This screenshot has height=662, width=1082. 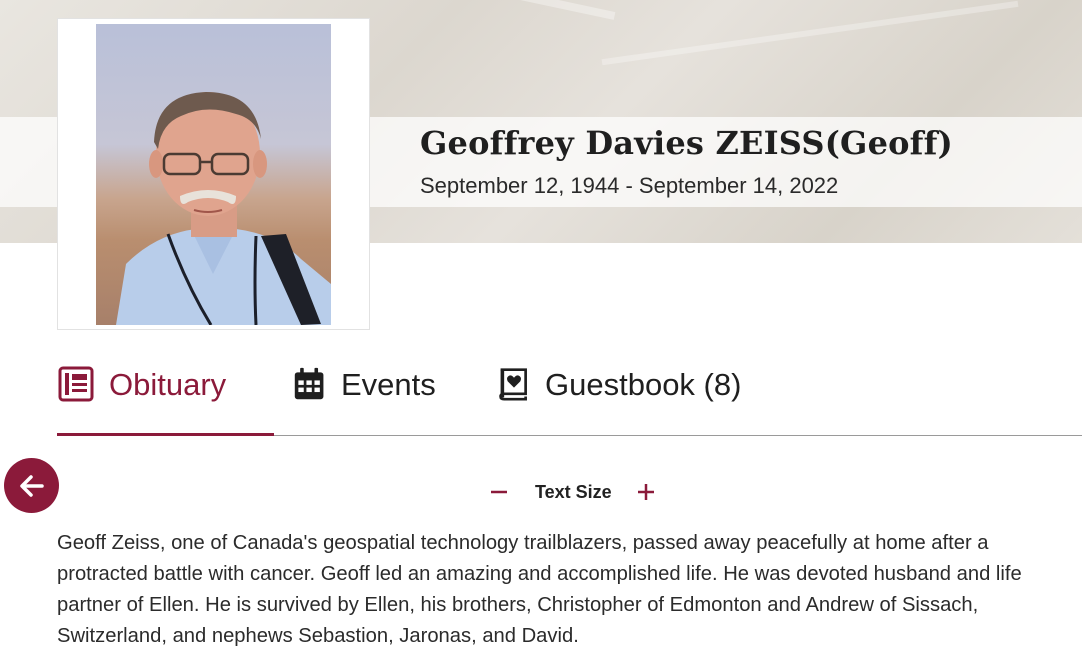 I want to click on portrait-illustration, so click(x=223, y=208).